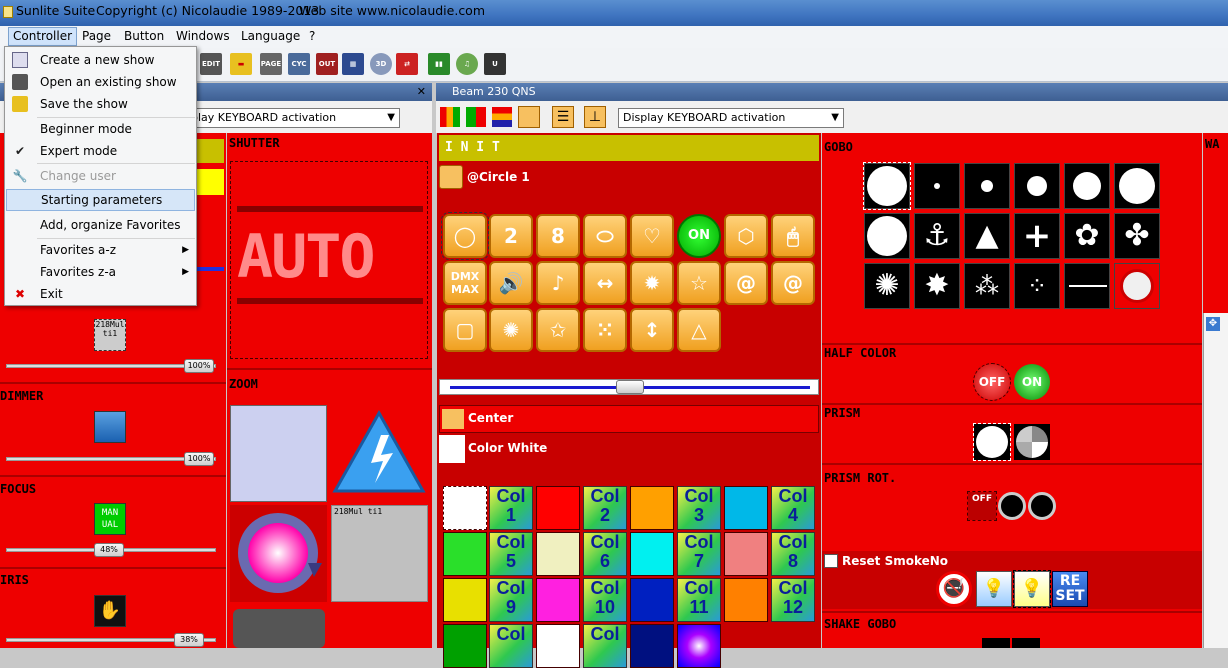 This screenshot has height=668, width=1228. What do you see at coordinates (465, 646) in the screenshot?
I see `color-darkgreen-cell` at bounding box center [465, 646].